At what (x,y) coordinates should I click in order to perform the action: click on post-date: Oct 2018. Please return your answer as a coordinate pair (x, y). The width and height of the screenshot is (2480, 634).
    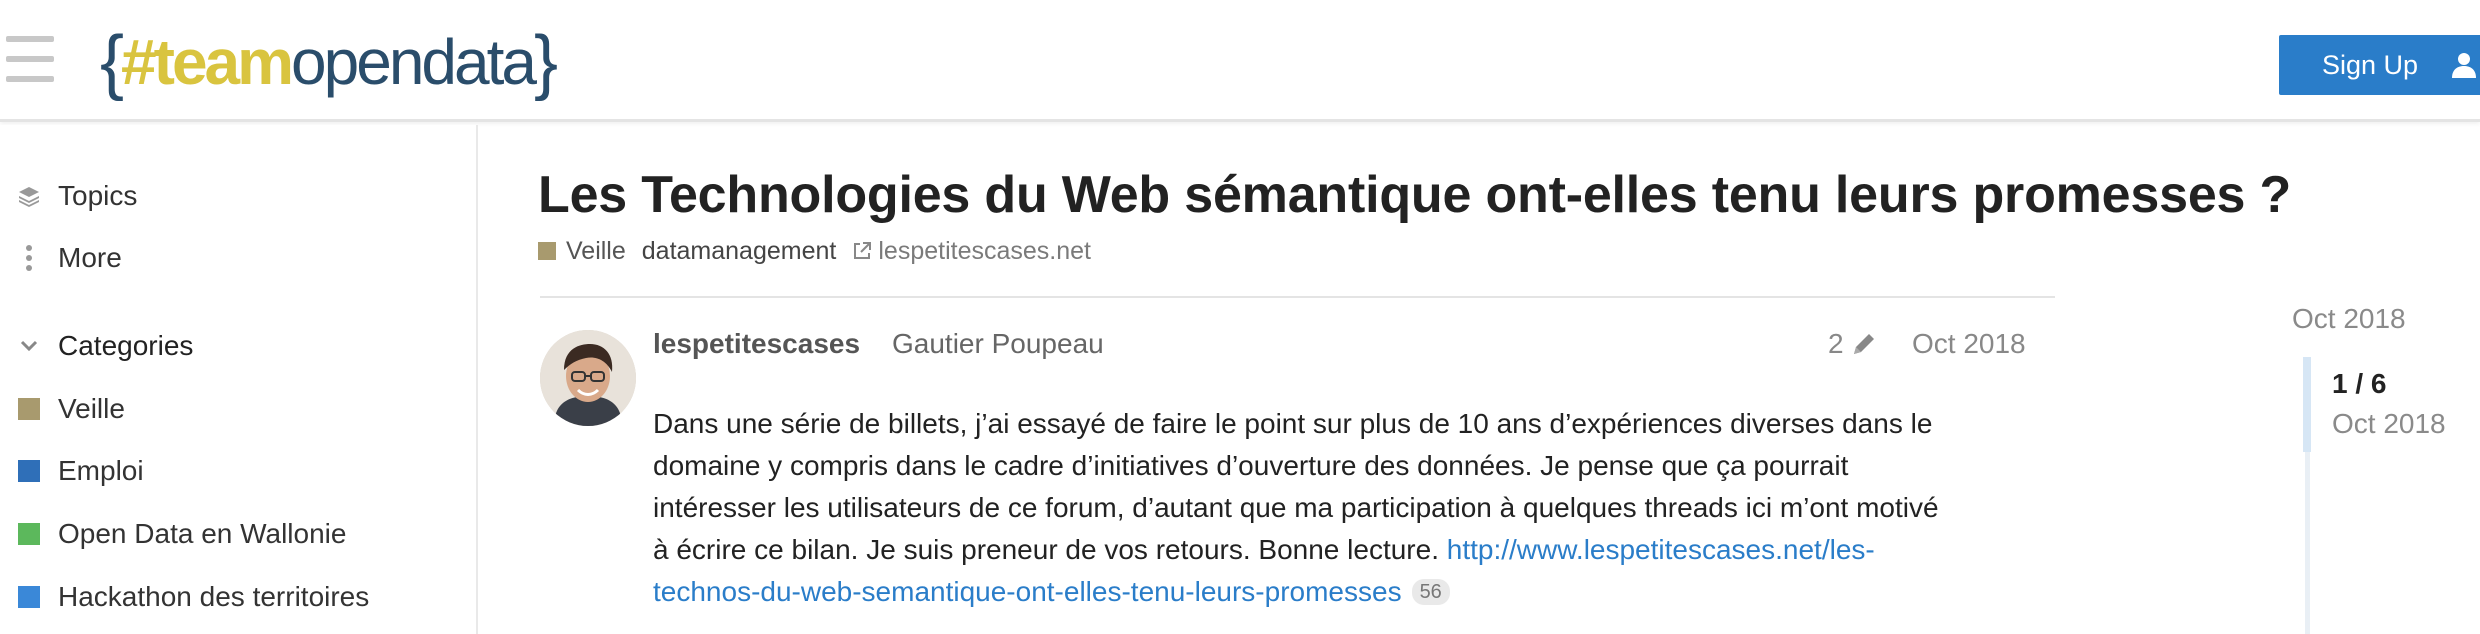
    Looking at the image, I should click on (1969, 344).